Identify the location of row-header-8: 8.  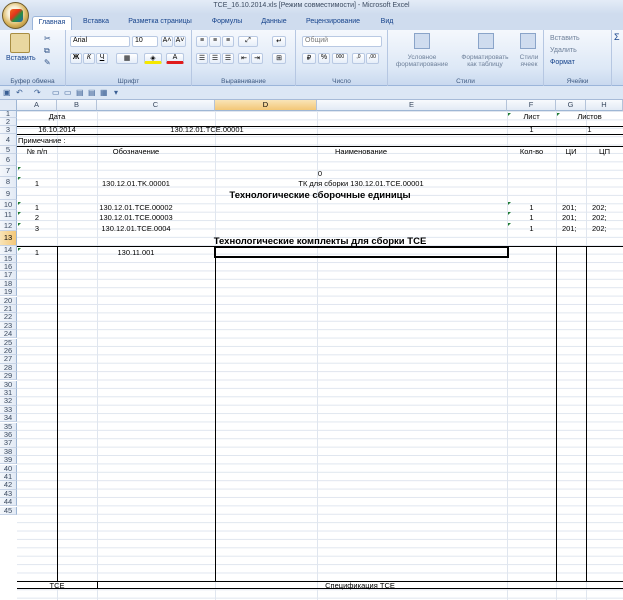
(8, 182).